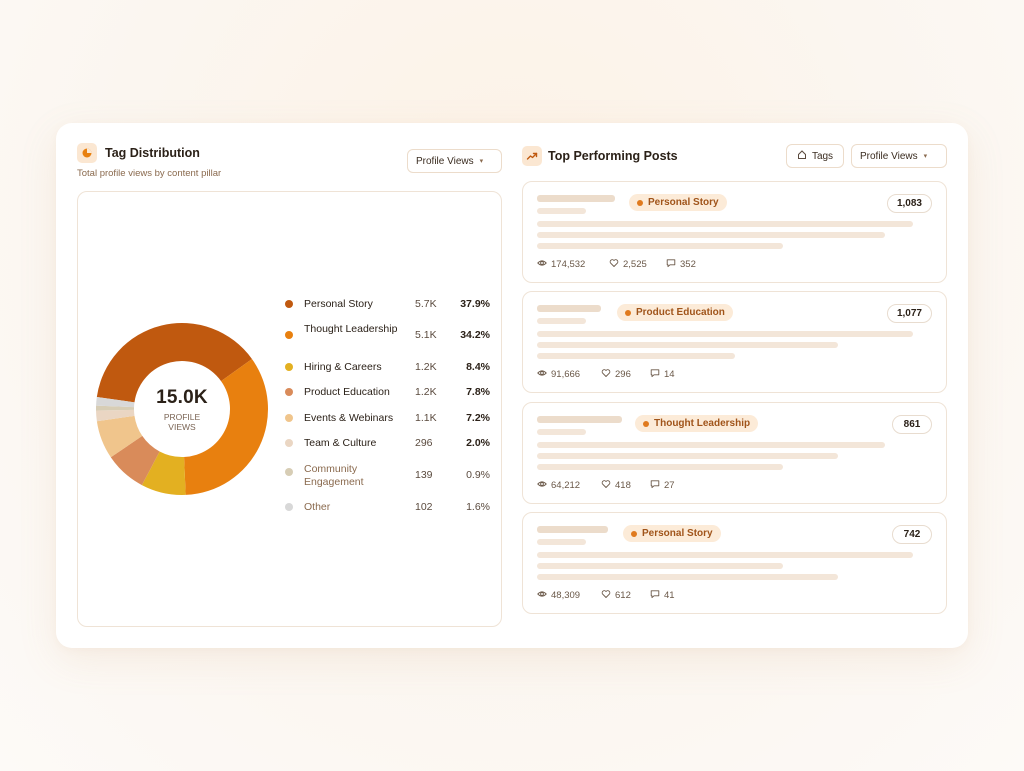 This screenshot has width=1024, height=771. Describe the element at coordinates (669, 374) in the screenshot. I see `comments-count: 14` at that location.